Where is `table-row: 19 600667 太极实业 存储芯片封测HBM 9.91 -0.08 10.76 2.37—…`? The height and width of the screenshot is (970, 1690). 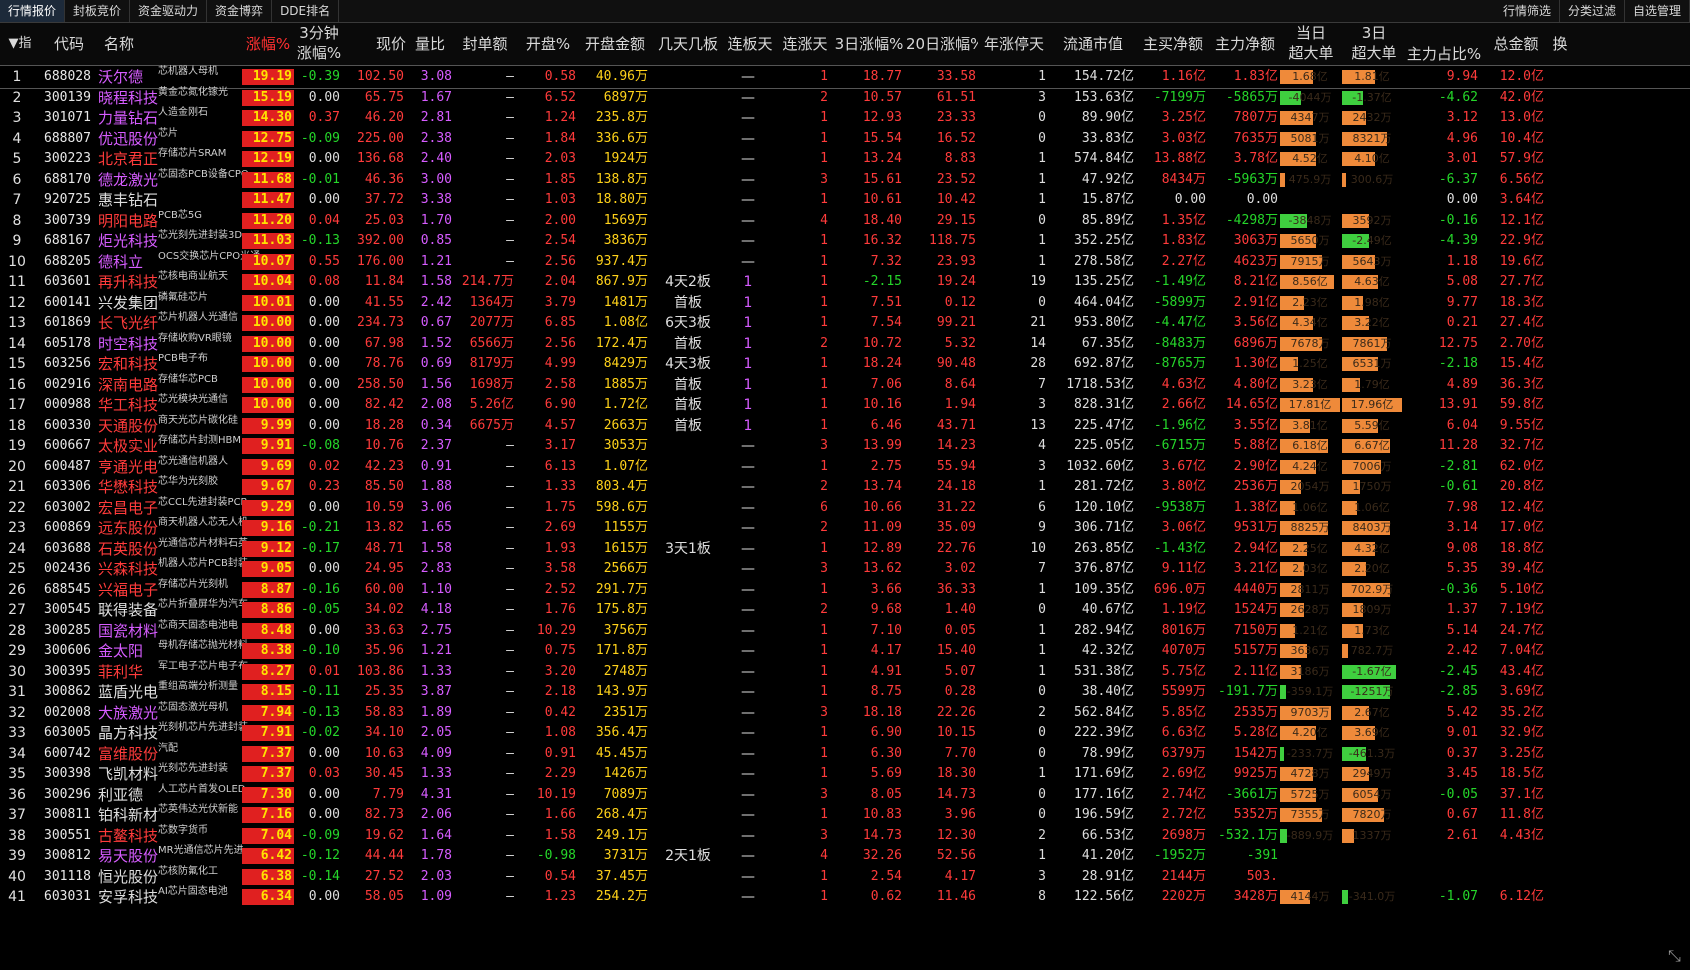 table-row: 19 600667 太极实业 存储芯片封测HBM 9.91 -0.08 10.76 2.37—… is located at coordinates (845, 446).